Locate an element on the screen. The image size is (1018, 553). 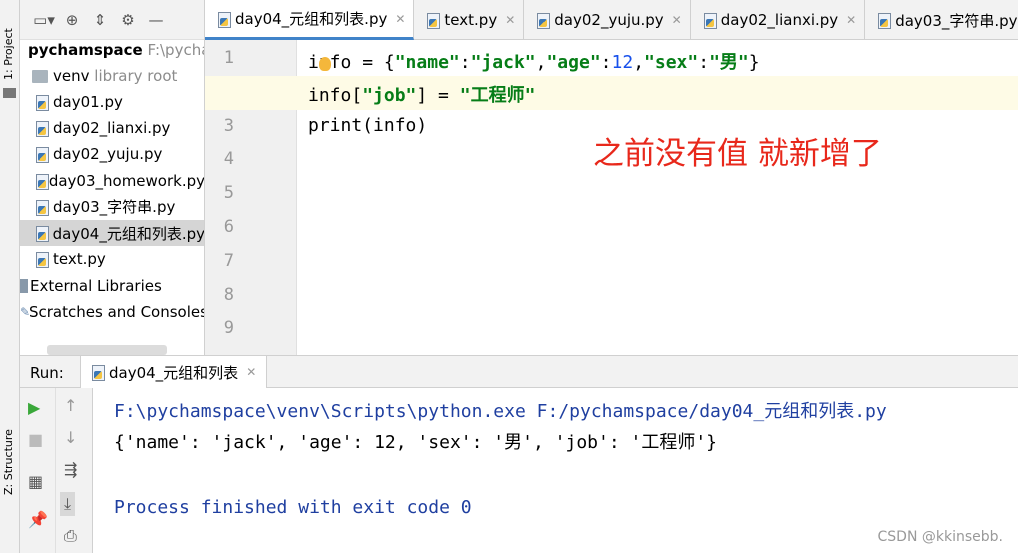
line-number: 6 is located at coordinates (228, 227).